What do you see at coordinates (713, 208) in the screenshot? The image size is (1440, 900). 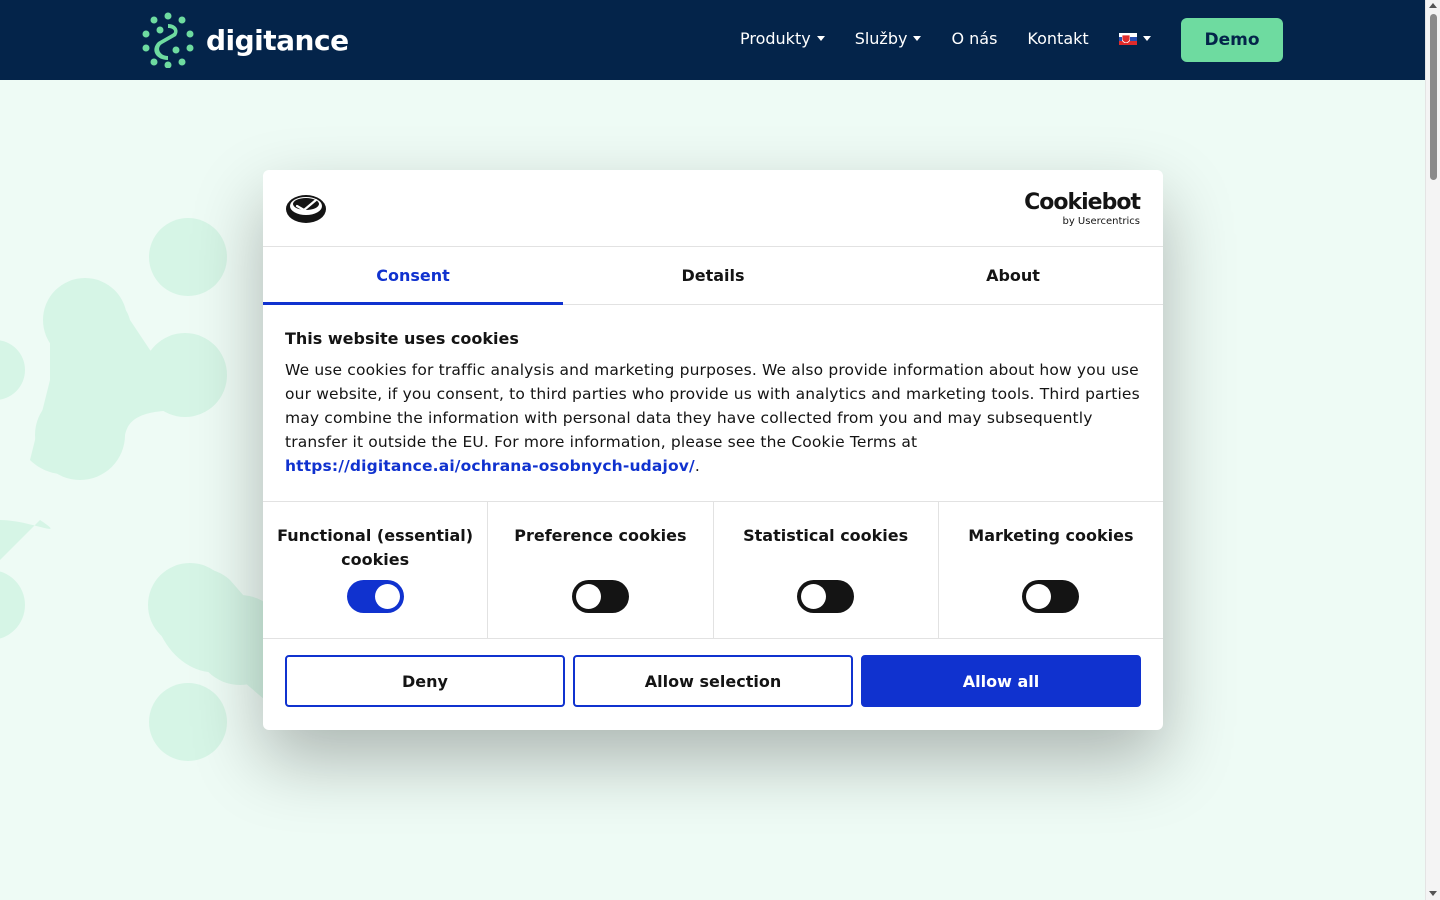 I see `dialog-header: Cookiebot by Usercentrics` at bounding box center [713, 208].